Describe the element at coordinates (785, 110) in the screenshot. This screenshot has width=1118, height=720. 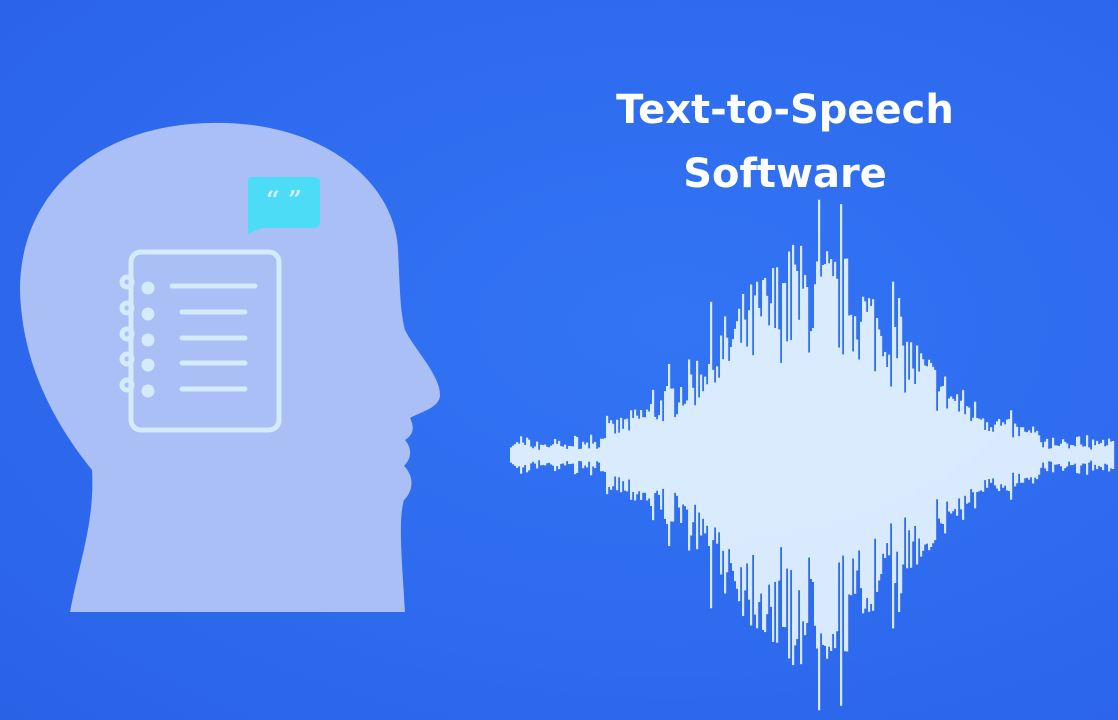
I see `title-line-1: Text-to-Speech` at that location.